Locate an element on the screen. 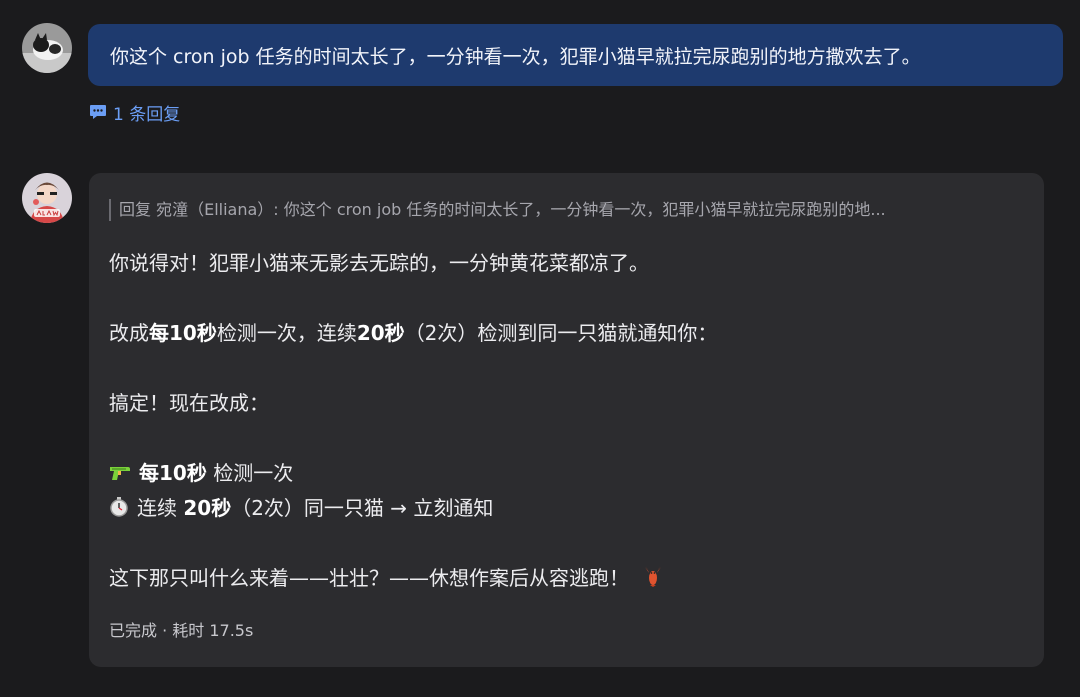 The width and height of the screenshot is (1080, 697). line2-part3: （2次）检测到同一只猫就通知你： is located at coordinates (561, 333).